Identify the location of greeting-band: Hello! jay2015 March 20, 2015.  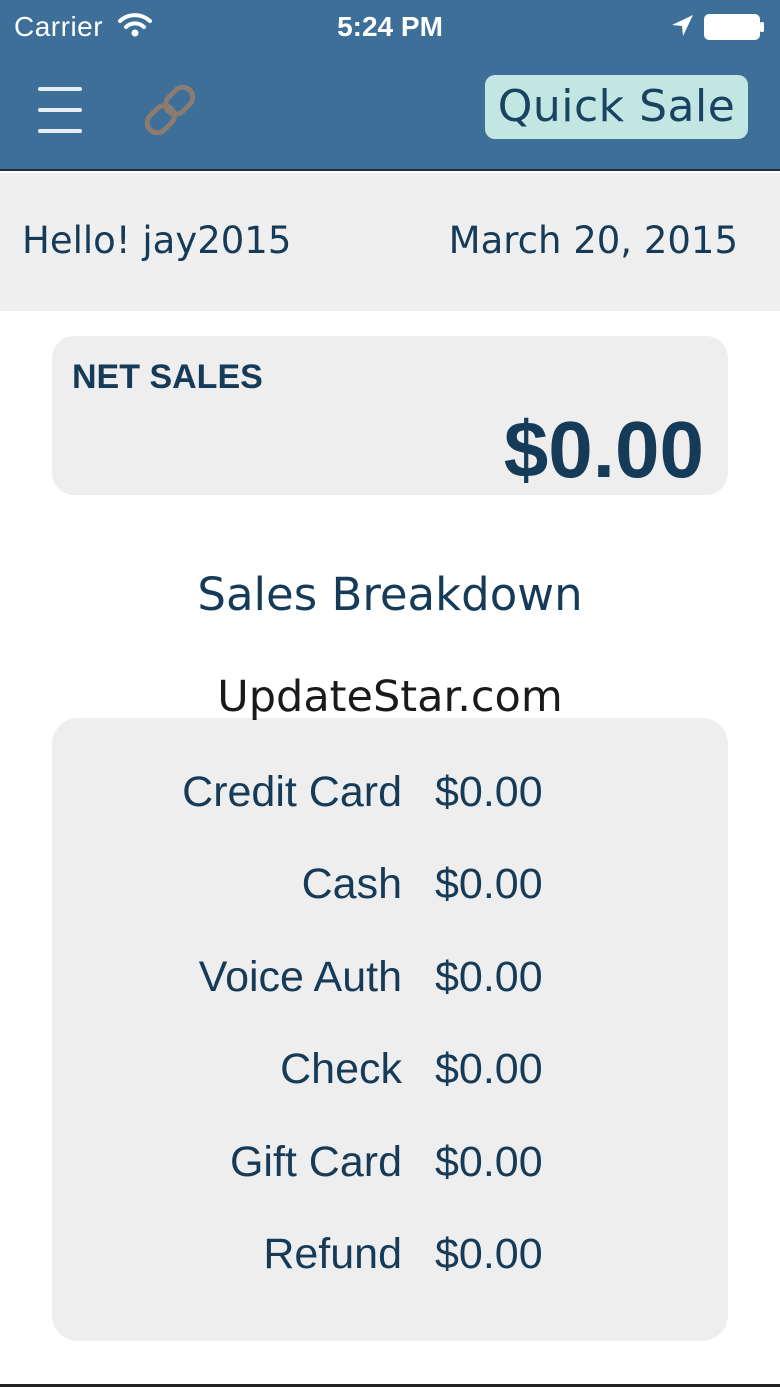
(390, 242).